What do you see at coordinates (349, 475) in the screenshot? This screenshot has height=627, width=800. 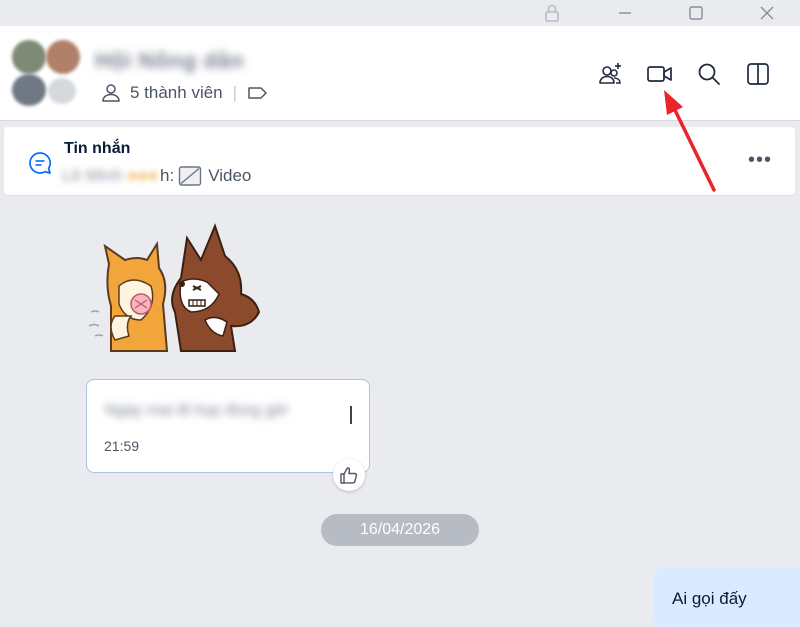 I see `like-reaction-icon` at bounding box center [349, 475].